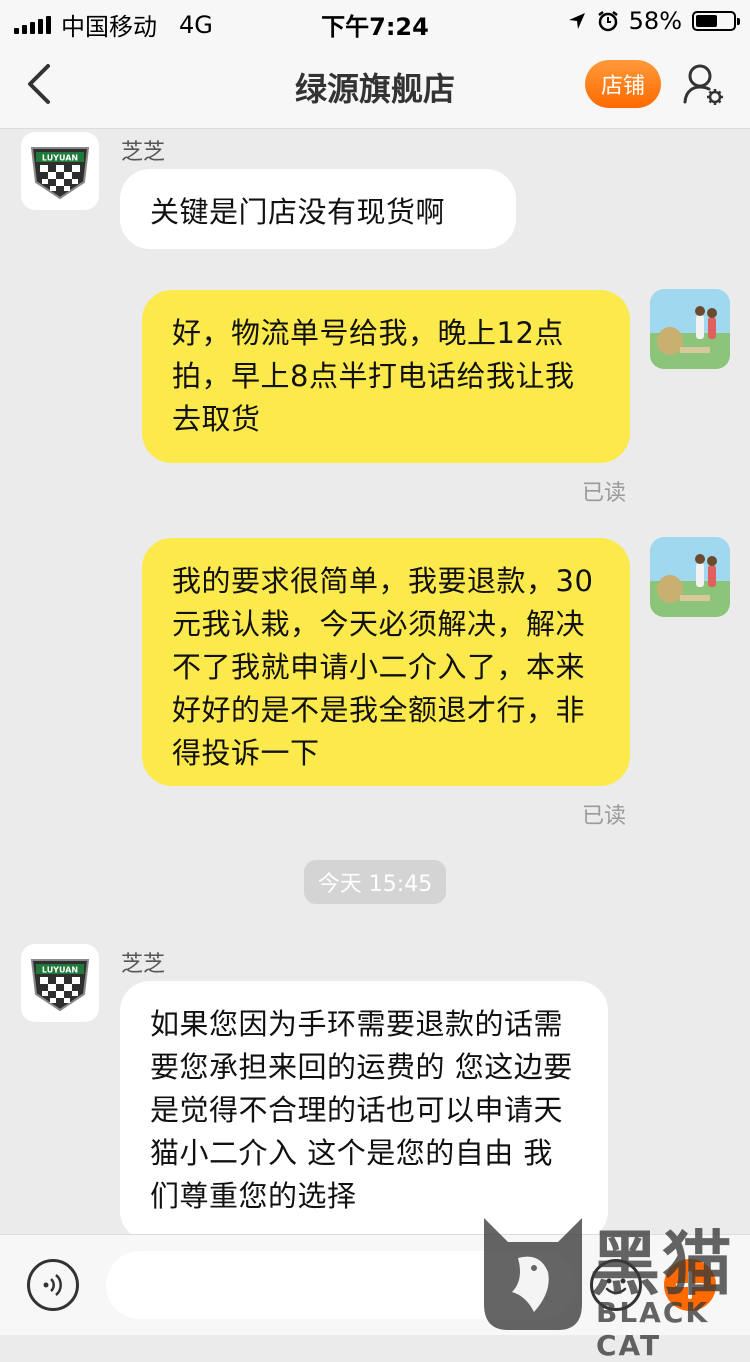 This screenshot has width=750, height=1362. What do you see at coordinates (386, 376) in the screenshot?
I see `message-bubble-outgoing: 好，物流单号给我，晚上12点拍，早上8点半打电话给我让我去取货` at bounding box center [386, 376].